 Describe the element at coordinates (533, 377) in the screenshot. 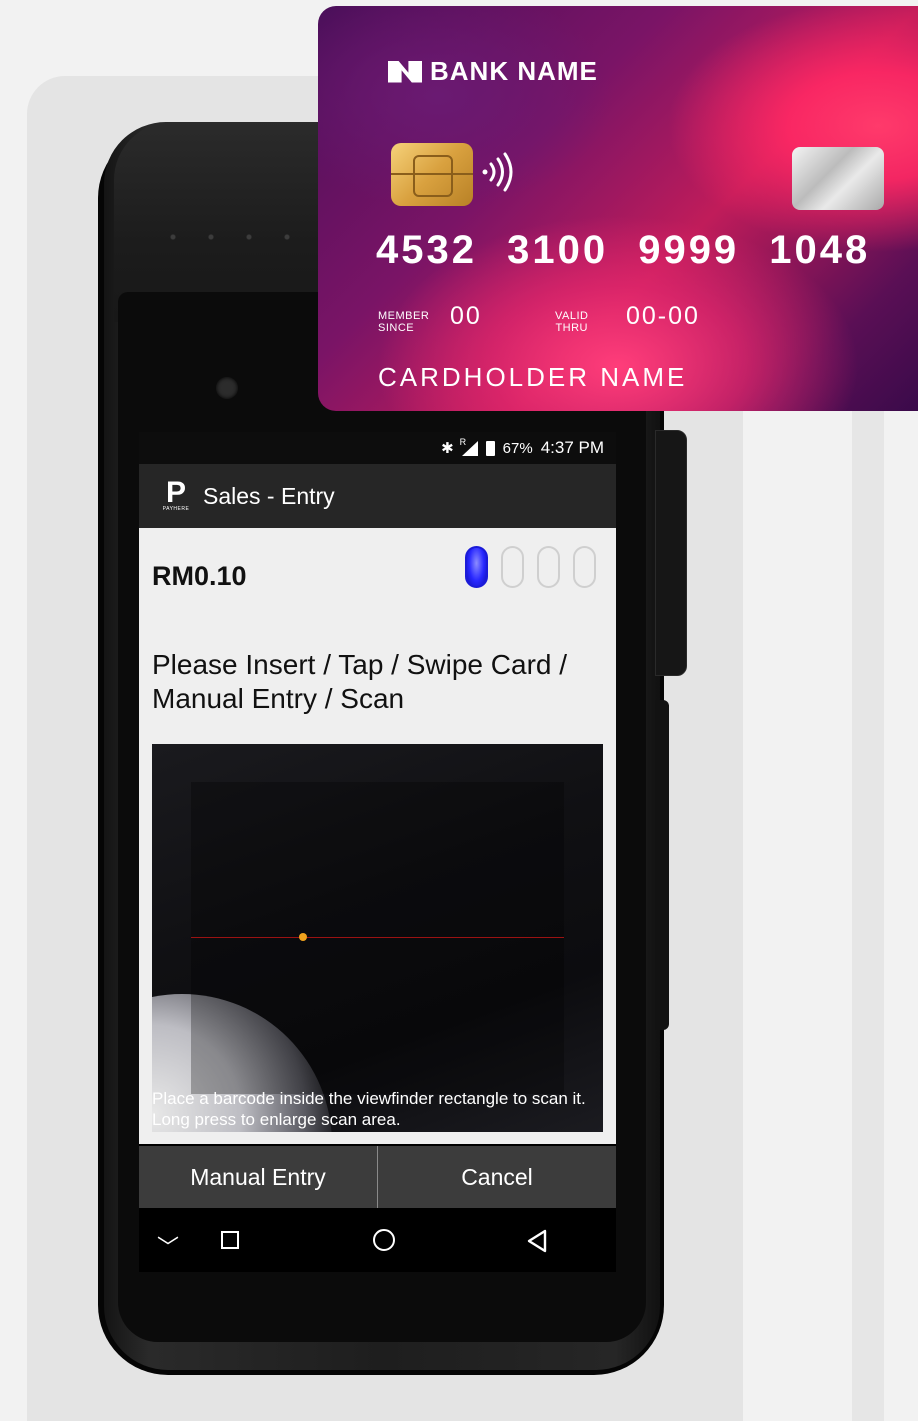

I see `cardholder-name: CARDHOLDER NAME` at that location.